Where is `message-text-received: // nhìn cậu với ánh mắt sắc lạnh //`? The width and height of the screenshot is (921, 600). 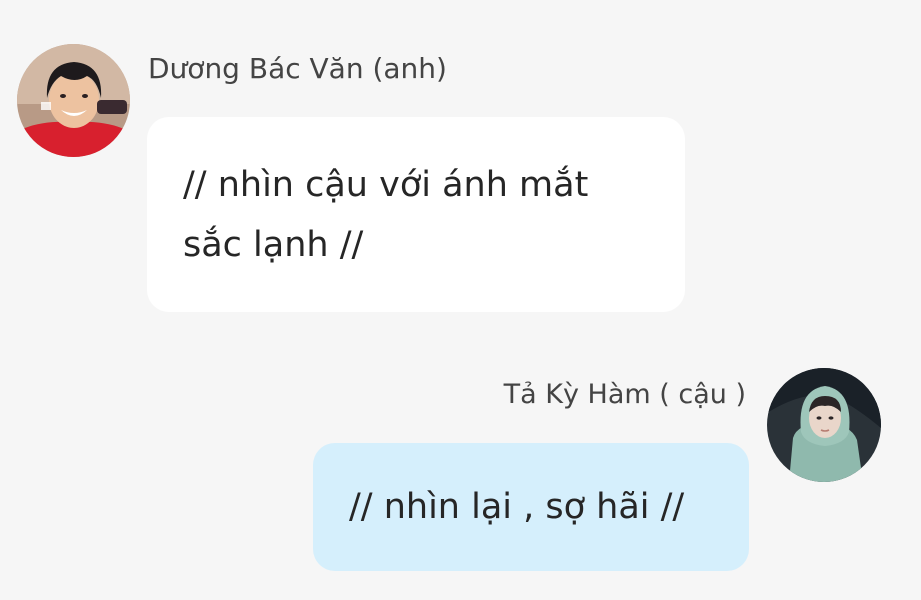
message-text-received: // nhìn cậu với ánh mắt sắc lạnh // is located at coordinates (386, 215).